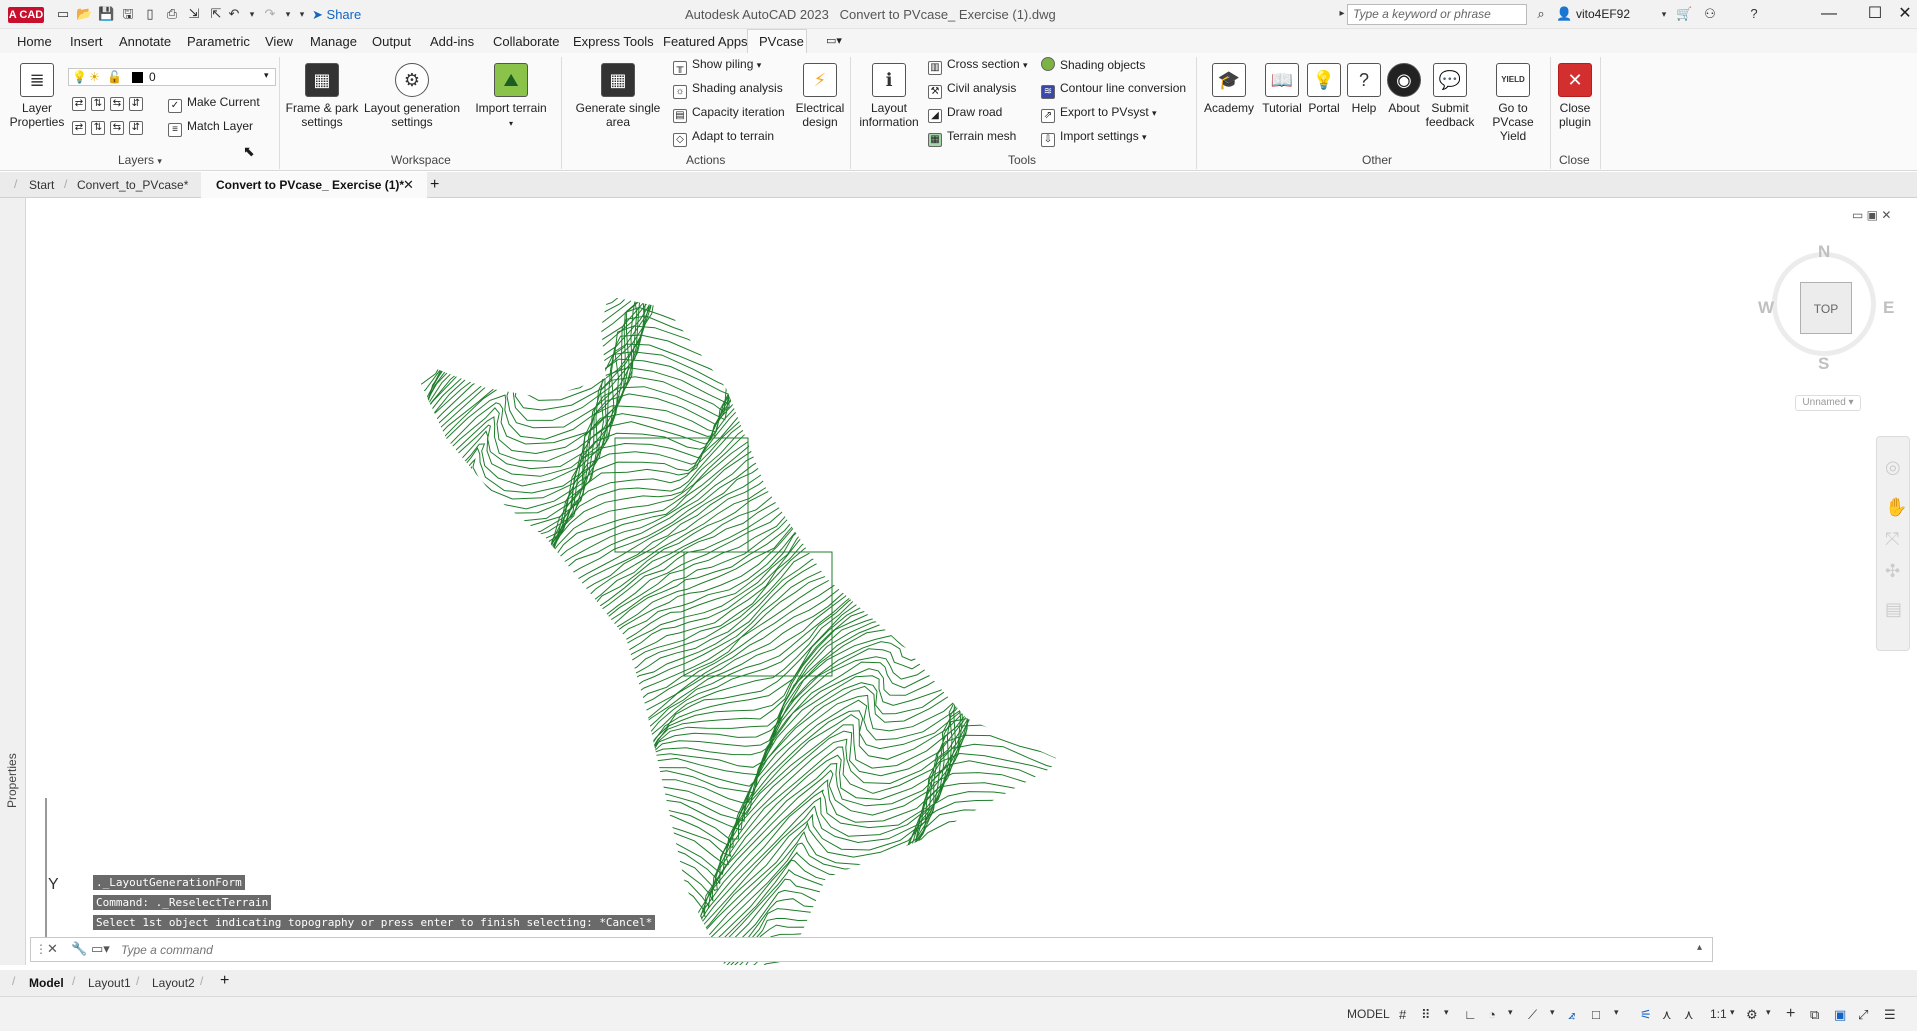 The image size is (1917, 1031). Describe the element at coordinates (1364, 89) in the screenshot. I see `help-button: ? Help` at that location.